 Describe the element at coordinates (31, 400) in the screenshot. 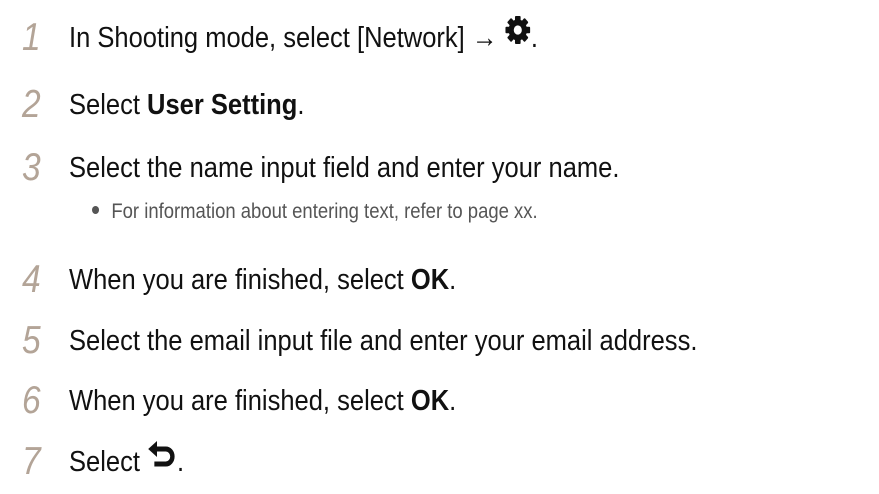

I see `step-number: 6` at that location.